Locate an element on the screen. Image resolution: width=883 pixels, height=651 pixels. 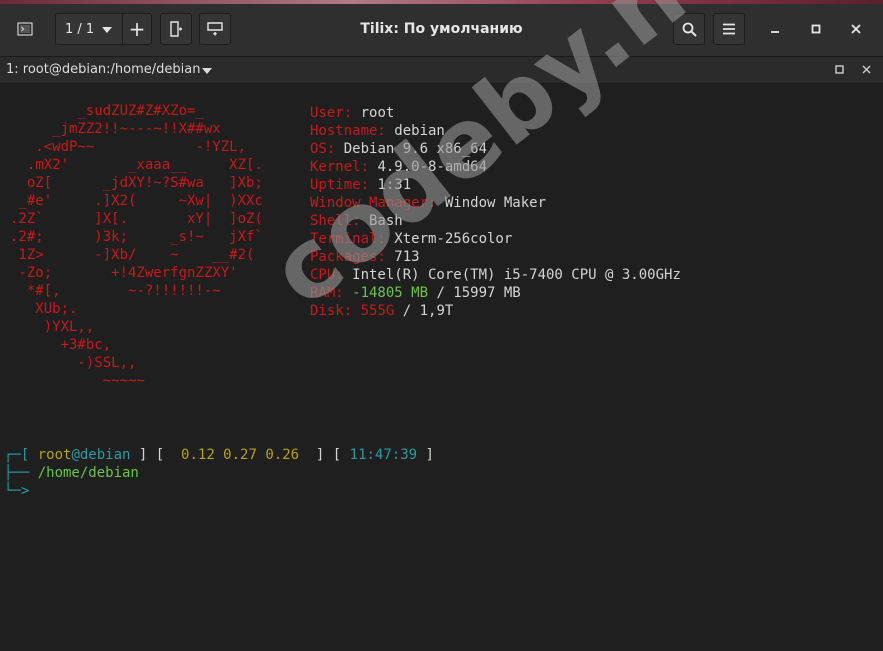
menu-icon is located at coordinates (729, 29).